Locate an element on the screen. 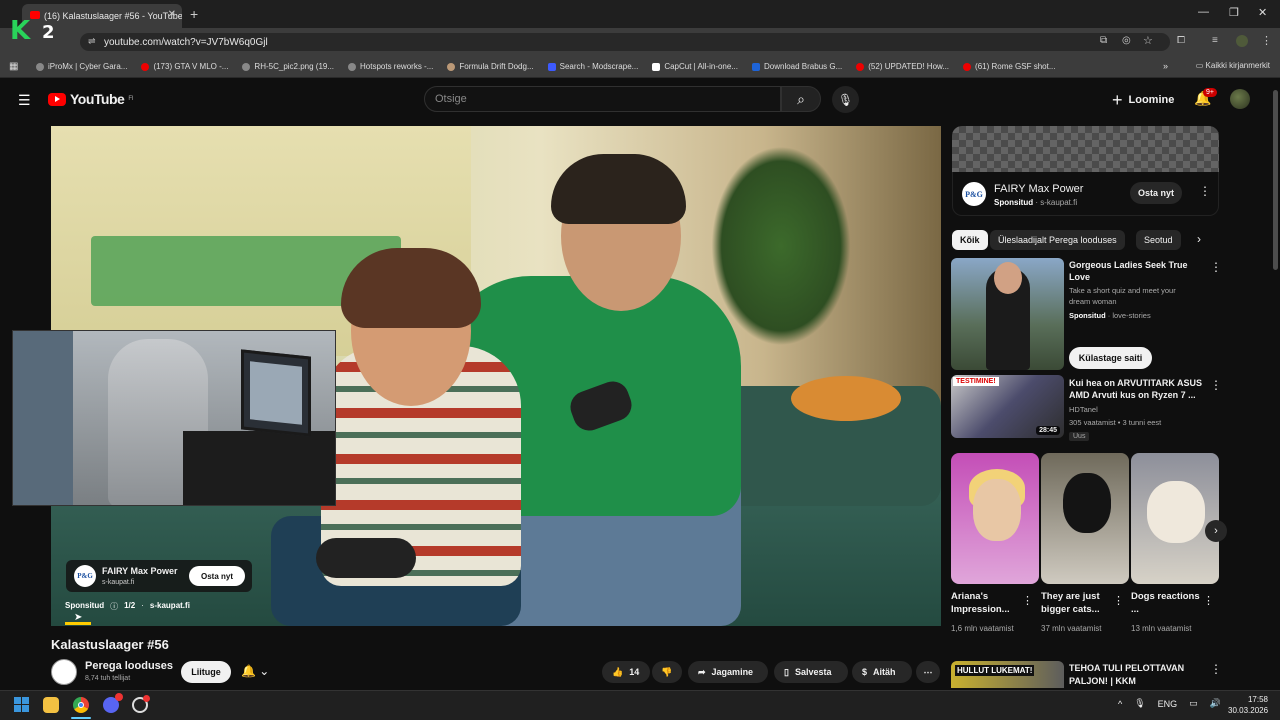 This screenshot has height=720, width=1280. sidebar-ad-banner is located at coordinates (1085, 149).